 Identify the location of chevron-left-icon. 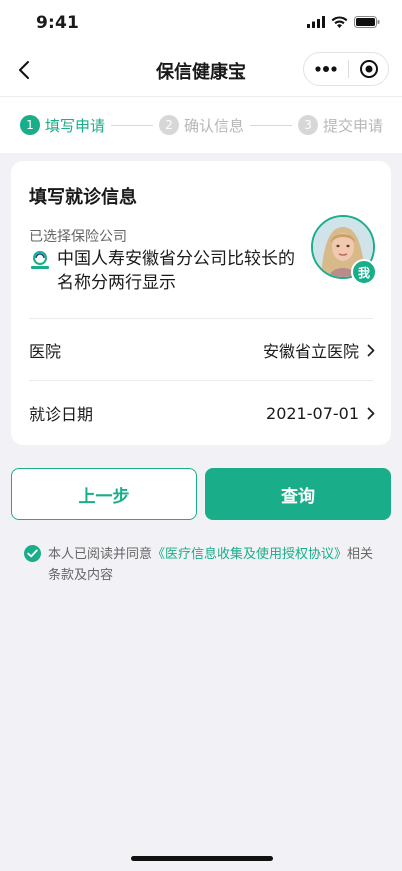
(24, 70).